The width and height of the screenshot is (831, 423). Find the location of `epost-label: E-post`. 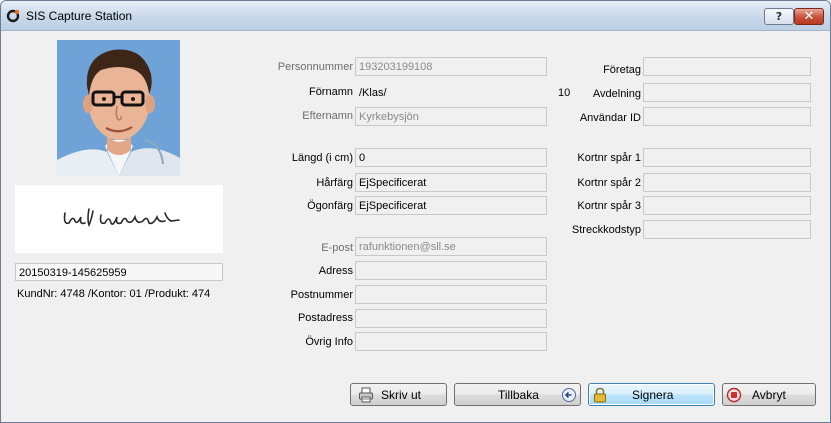

epost-label: E-post is located at coordinates (337, 248).